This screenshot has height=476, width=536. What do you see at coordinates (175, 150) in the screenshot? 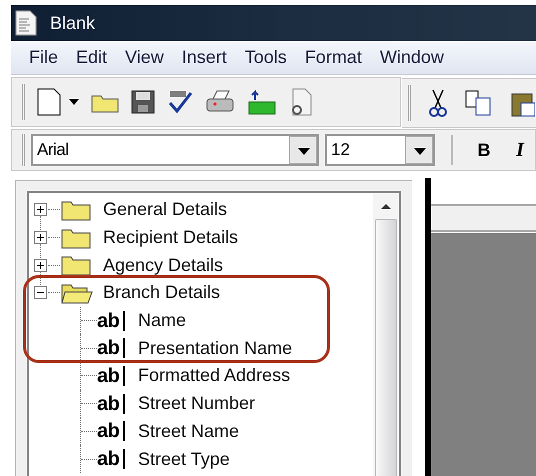
I see `font-combobox: Arial` at bounding box center [175, 150].